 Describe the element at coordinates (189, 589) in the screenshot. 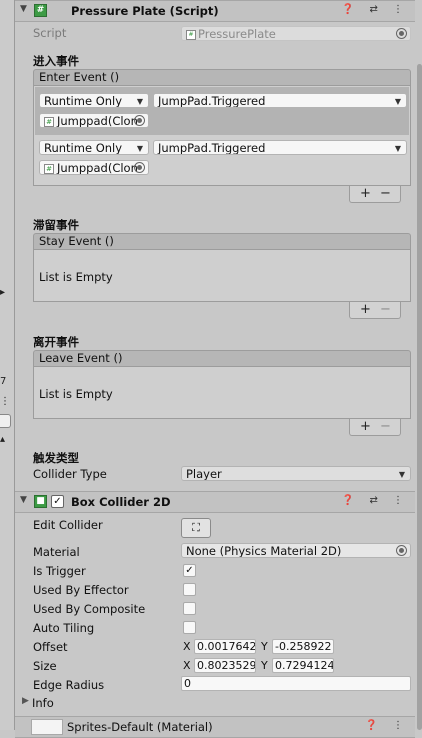

I see `used-by-effector-checkbox` at that location.